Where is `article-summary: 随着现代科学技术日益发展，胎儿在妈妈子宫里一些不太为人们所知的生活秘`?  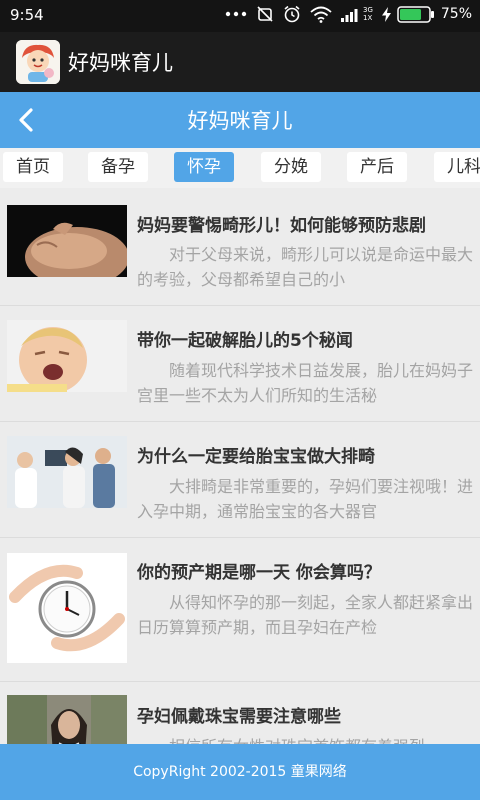
article-summary: 随着现代科学技术日益发展，胎儿在妈妈子宫里一些不太为人们所知的生活秘 is located at coordinates (305, 383).